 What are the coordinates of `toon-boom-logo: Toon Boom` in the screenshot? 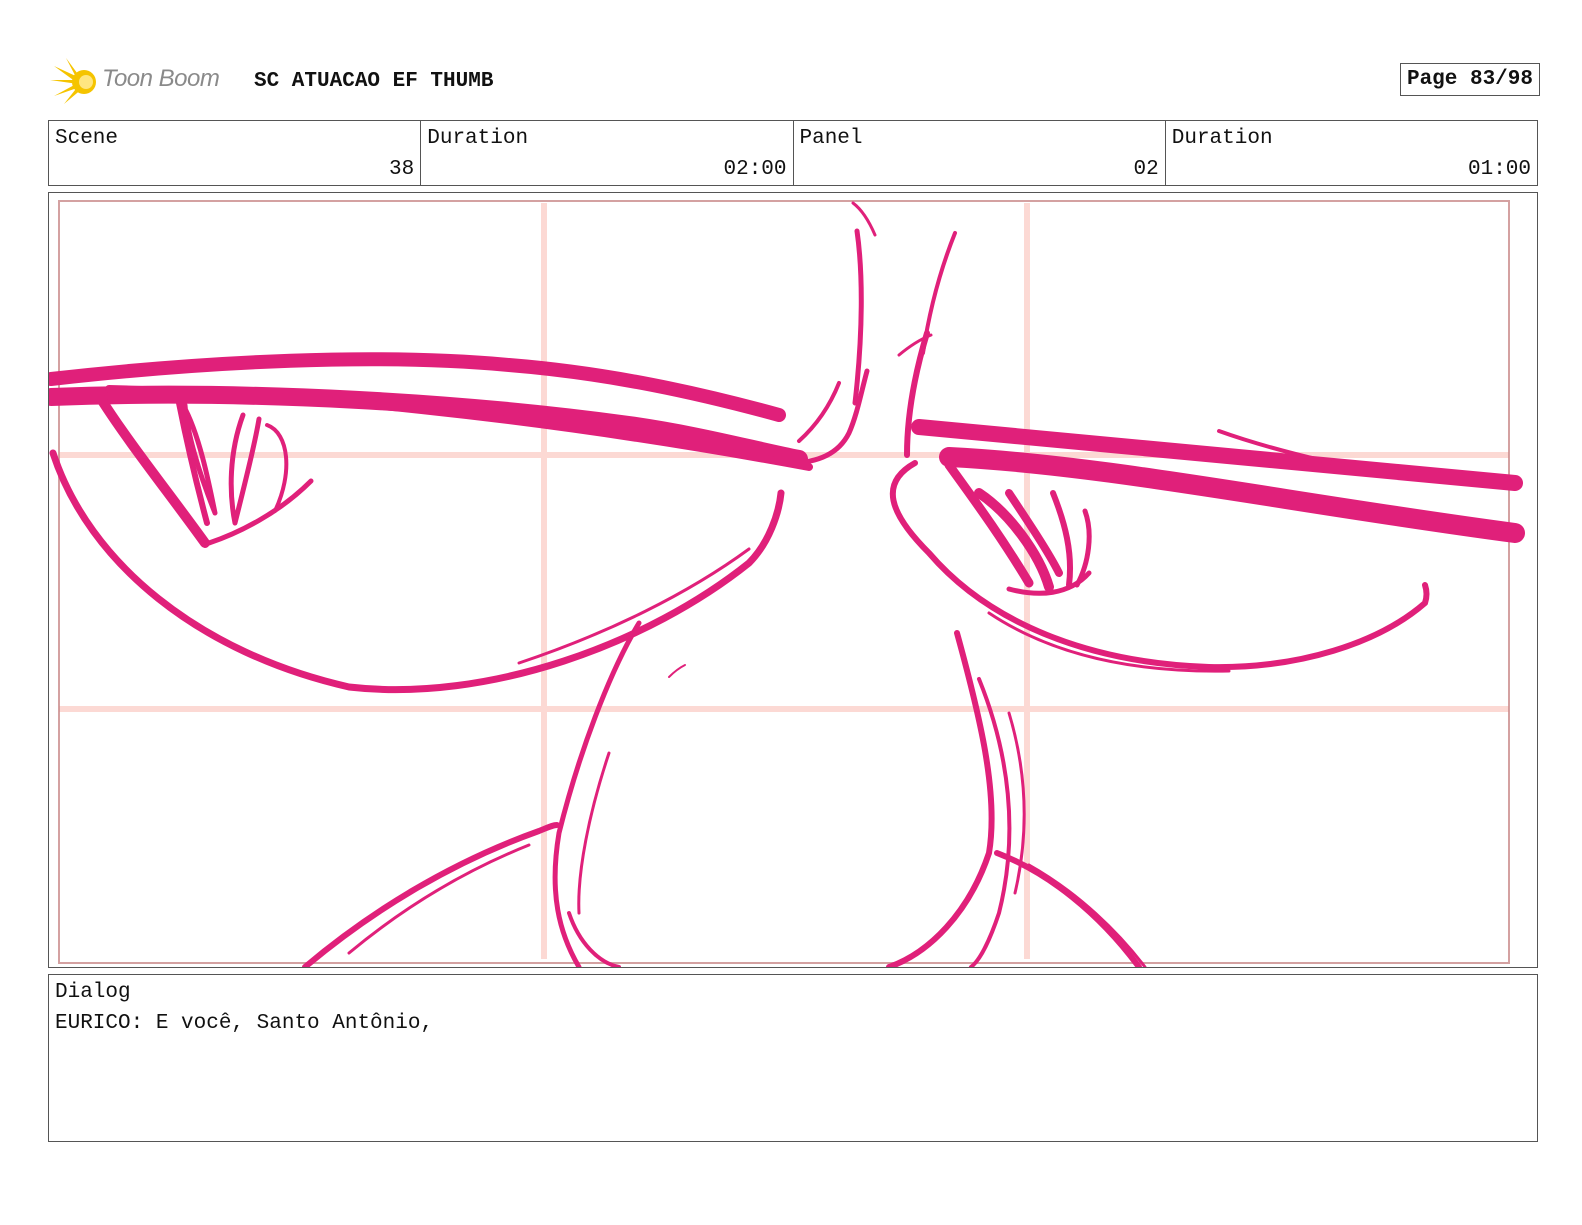 It's located at (145, 81).